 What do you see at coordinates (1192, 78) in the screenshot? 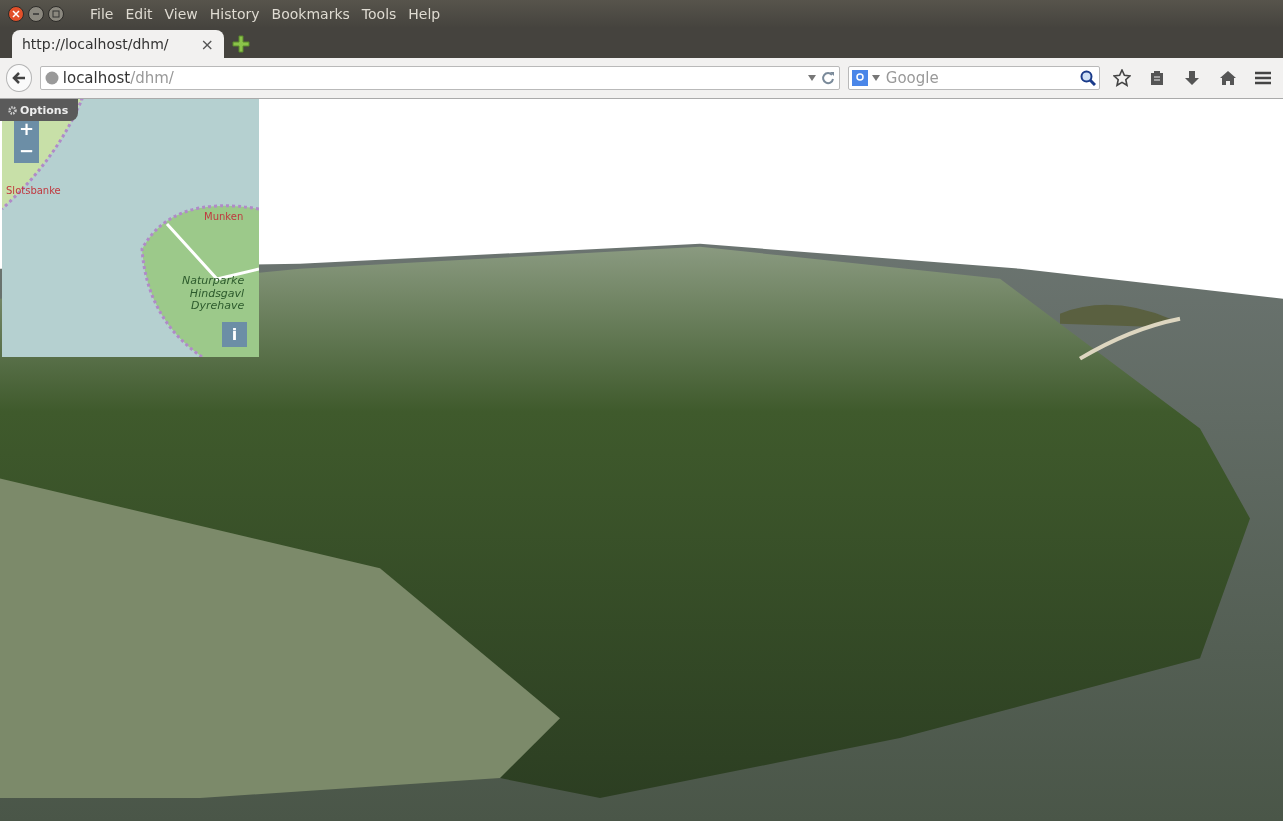
I see `down-arrow-icon` at bounding box center [1192, 78].